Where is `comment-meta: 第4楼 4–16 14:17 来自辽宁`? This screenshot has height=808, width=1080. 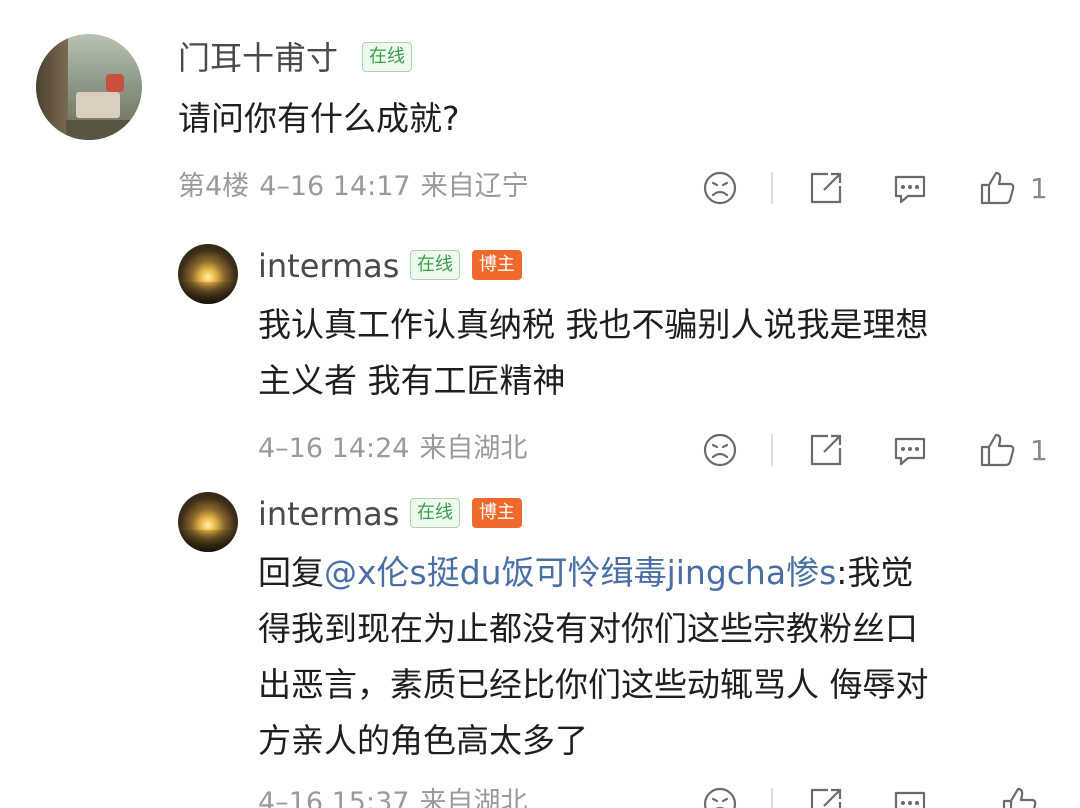 comment-meta: 第4楼 4–16 14:17 来自辽宁 is located at coordinates (358, 187).